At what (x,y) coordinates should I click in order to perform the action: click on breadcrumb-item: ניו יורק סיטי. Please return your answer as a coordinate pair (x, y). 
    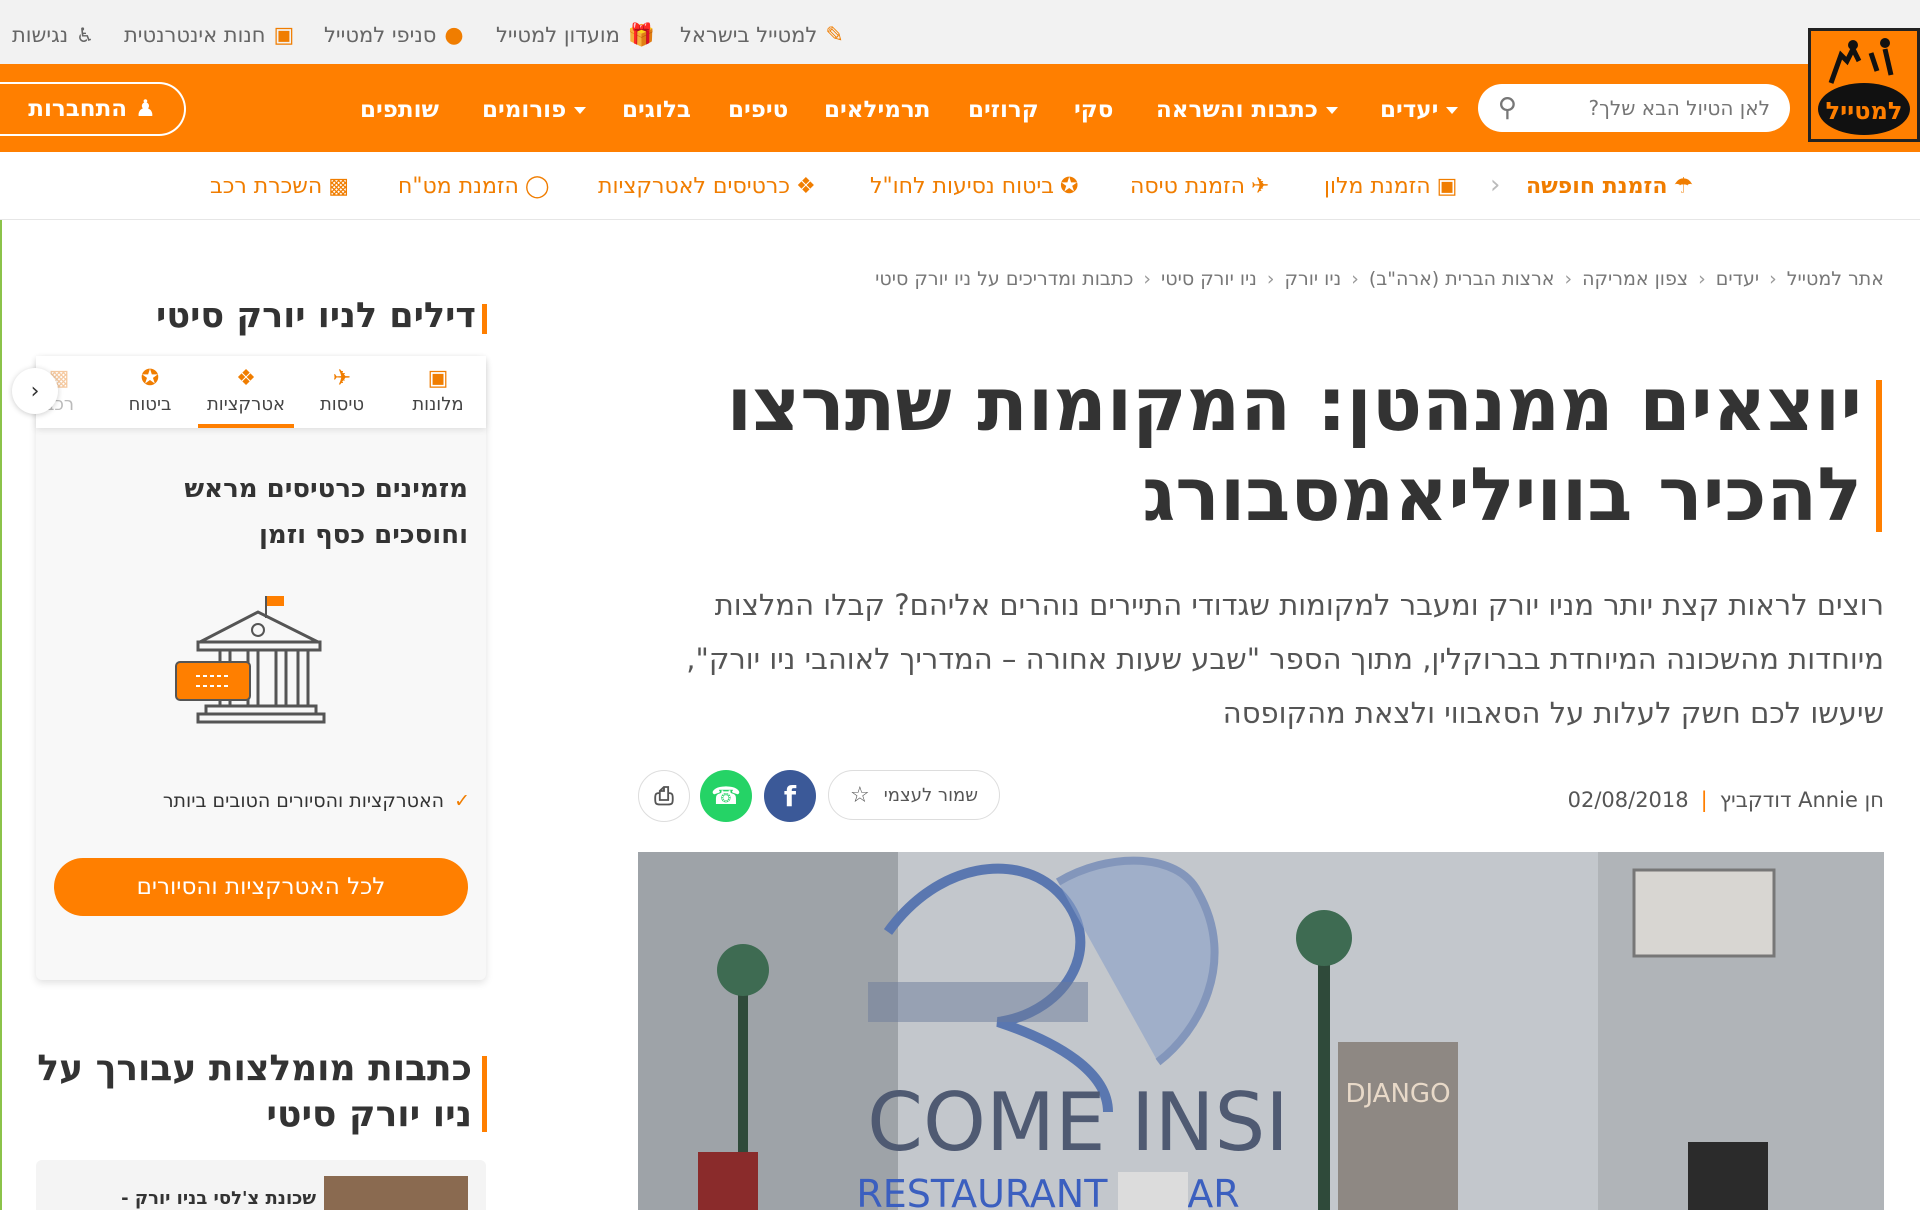
    Looking at the image, I should click on (1209, 279).